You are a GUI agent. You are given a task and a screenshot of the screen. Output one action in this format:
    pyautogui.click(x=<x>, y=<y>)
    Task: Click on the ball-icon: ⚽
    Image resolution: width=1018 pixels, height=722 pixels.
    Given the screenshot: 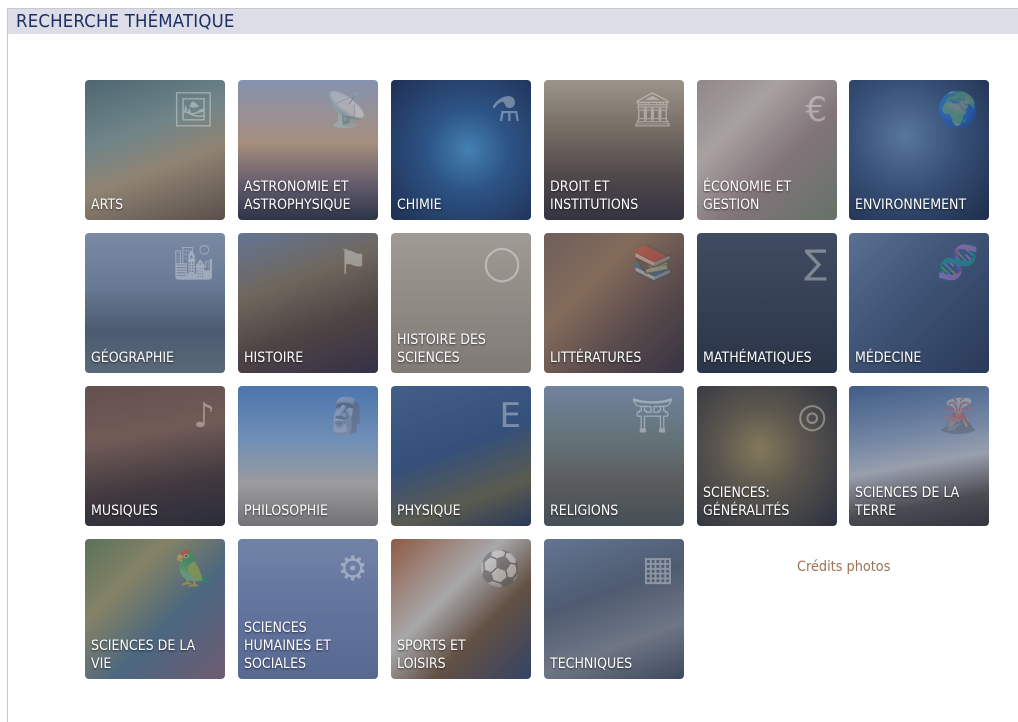 What is the action you would take?
    pyautogui.click(x=499, y=569)
    